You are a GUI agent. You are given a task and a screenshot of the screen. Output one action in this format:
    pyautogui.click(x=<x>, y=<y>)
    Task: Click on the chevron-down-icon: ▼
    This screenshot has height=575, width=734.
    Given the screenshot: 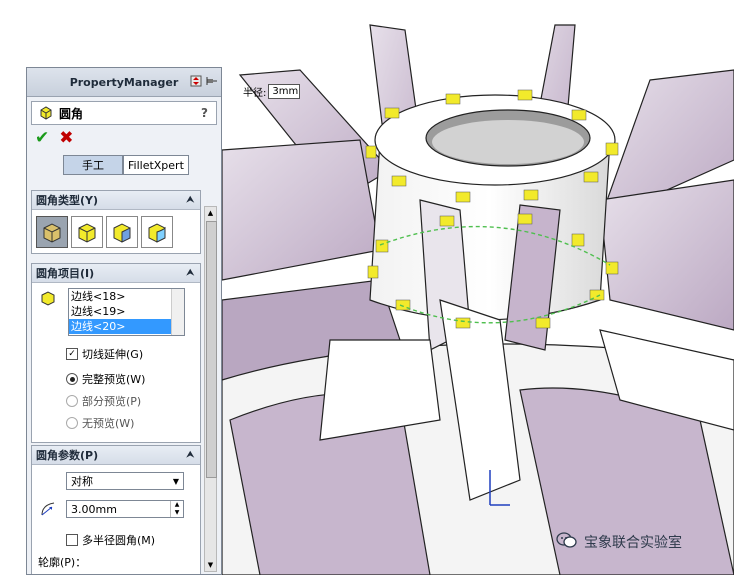 What is the action you would take?
    pyautogui.click(x=175, y=481)
    